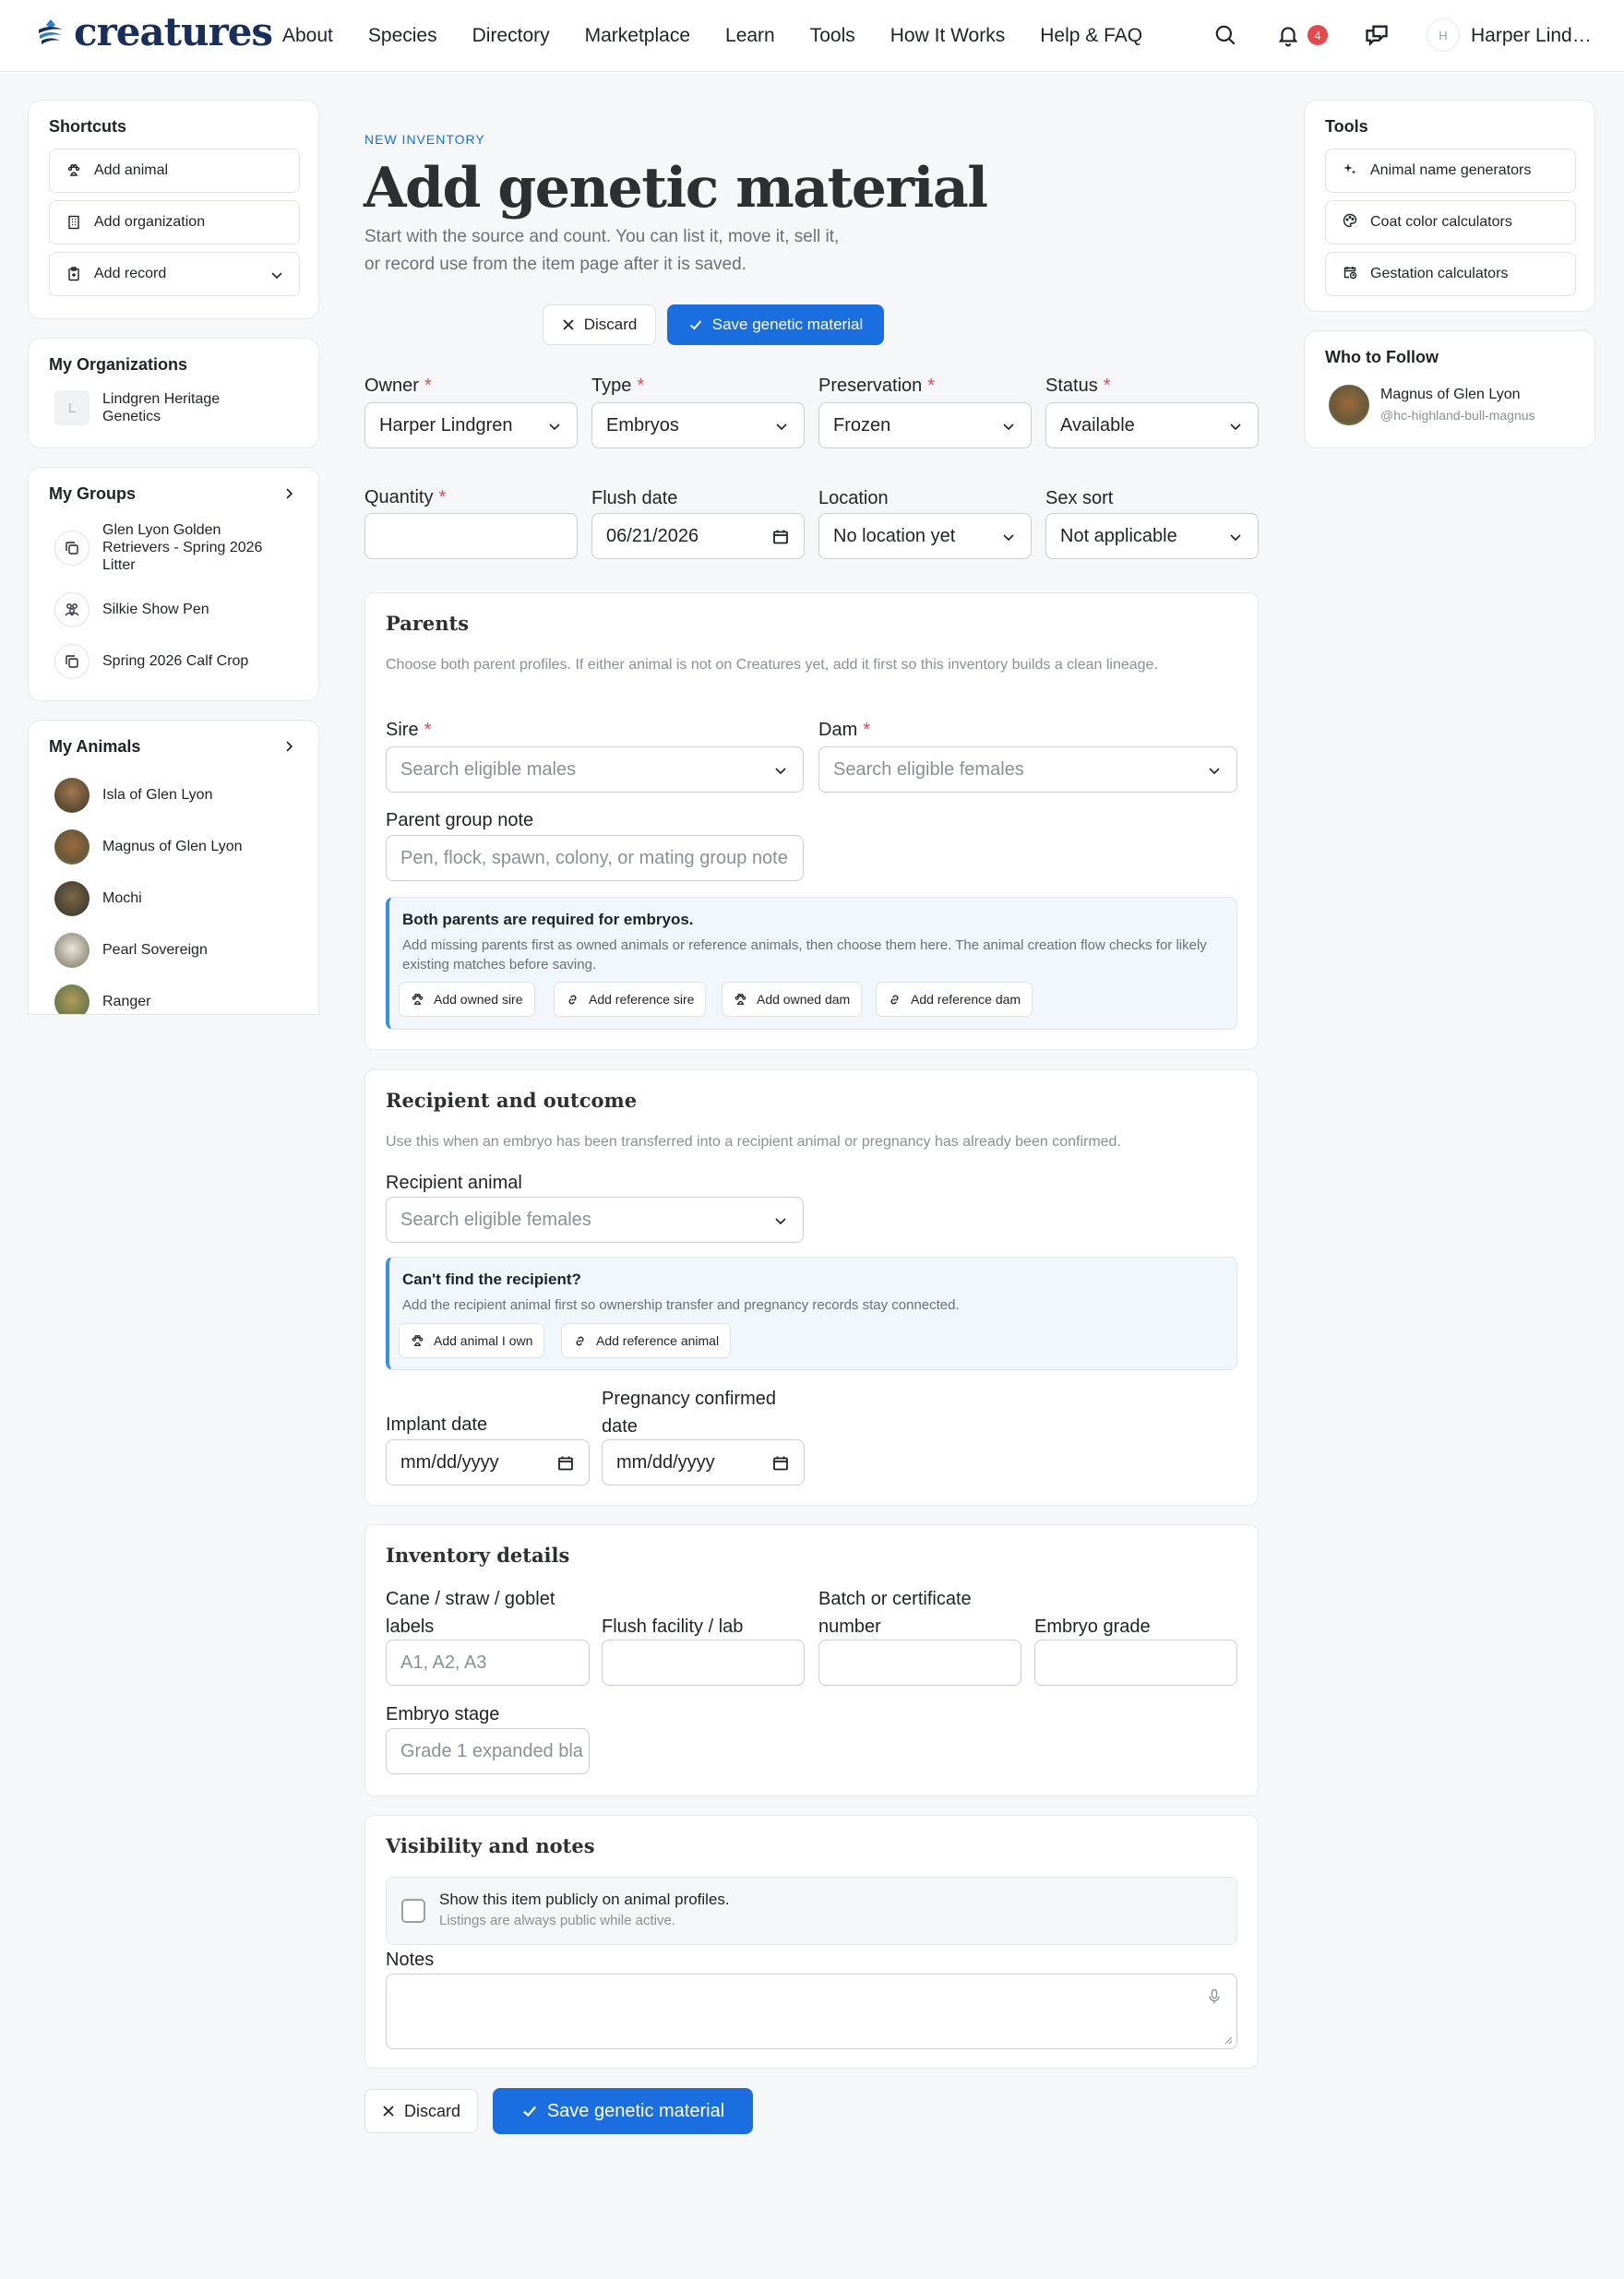 The height and width of the screenshot is (2279, 1624). What do you see at coordinates (72, 999) in the screenshot?
I see `animal-avatar` at bounding box center [72, 999].